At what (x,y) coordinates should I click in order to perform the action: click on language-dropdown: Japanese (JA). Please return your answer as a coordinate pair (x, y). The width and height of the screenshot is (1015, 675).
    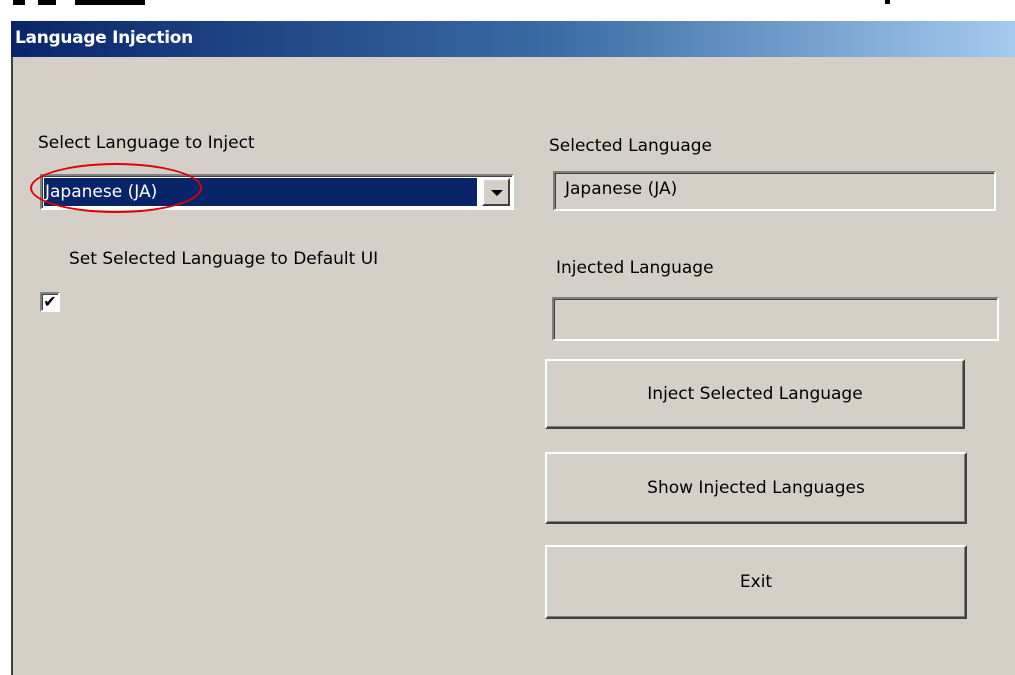
    Looking at the image, I should click on (277, 192).